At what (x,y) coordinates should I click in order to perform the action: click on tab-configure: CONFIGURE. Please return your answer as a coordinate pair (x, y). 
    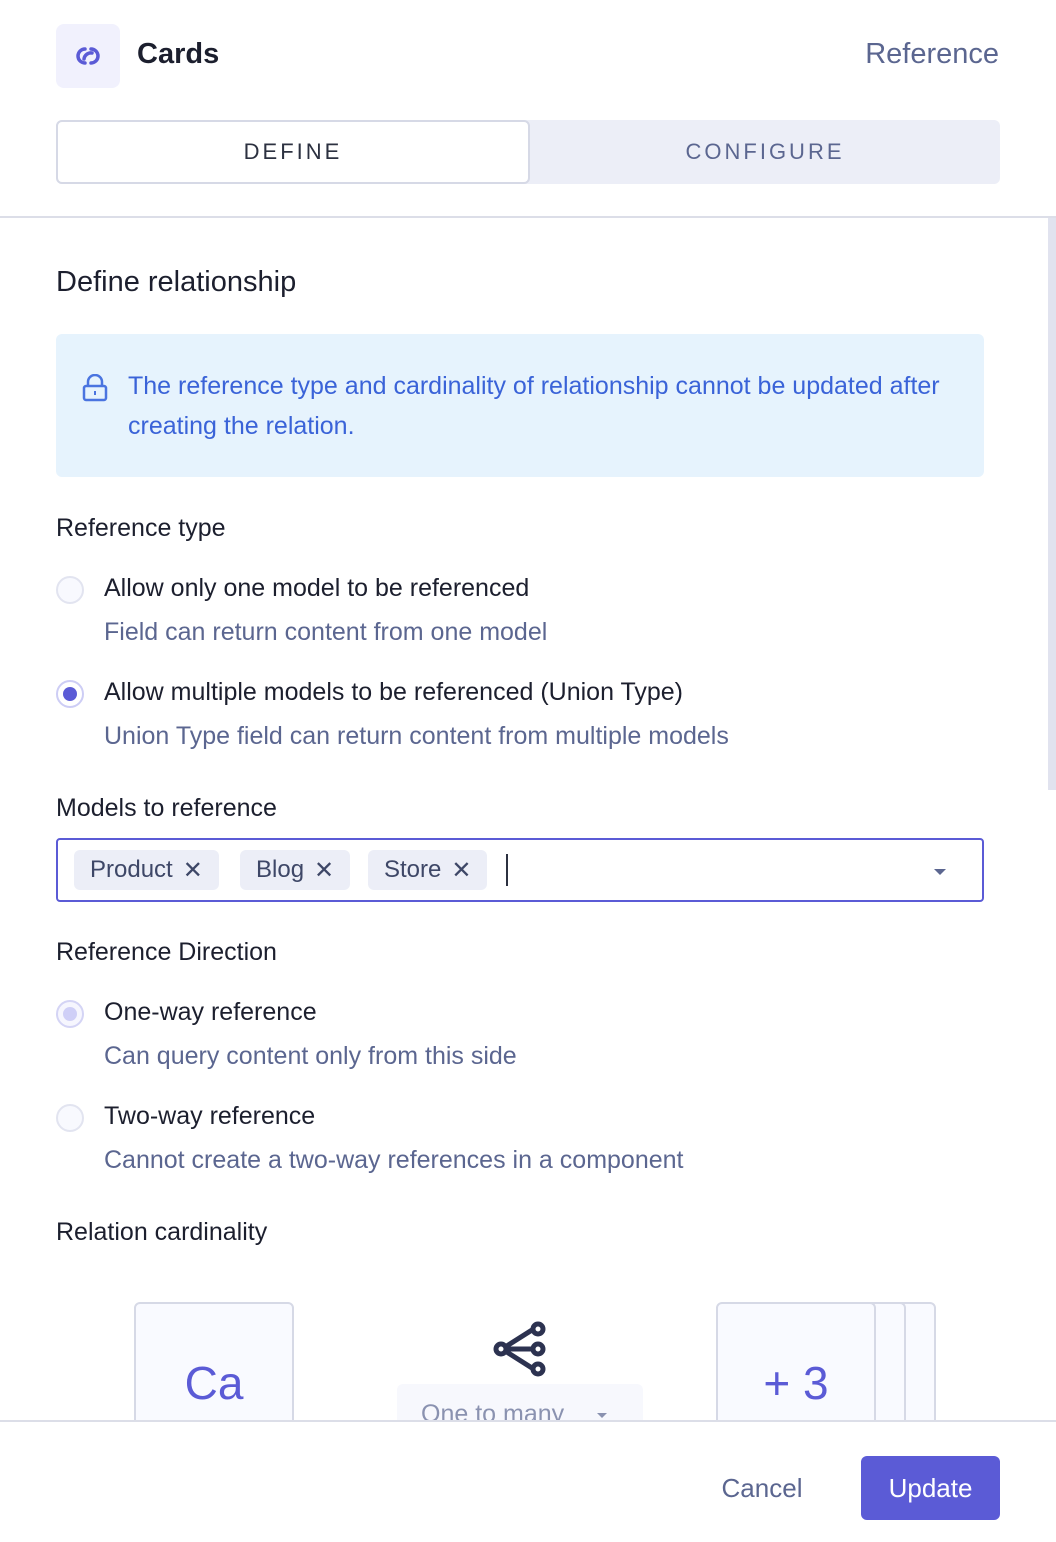
    Looking at the image, I should click on (765, 152).